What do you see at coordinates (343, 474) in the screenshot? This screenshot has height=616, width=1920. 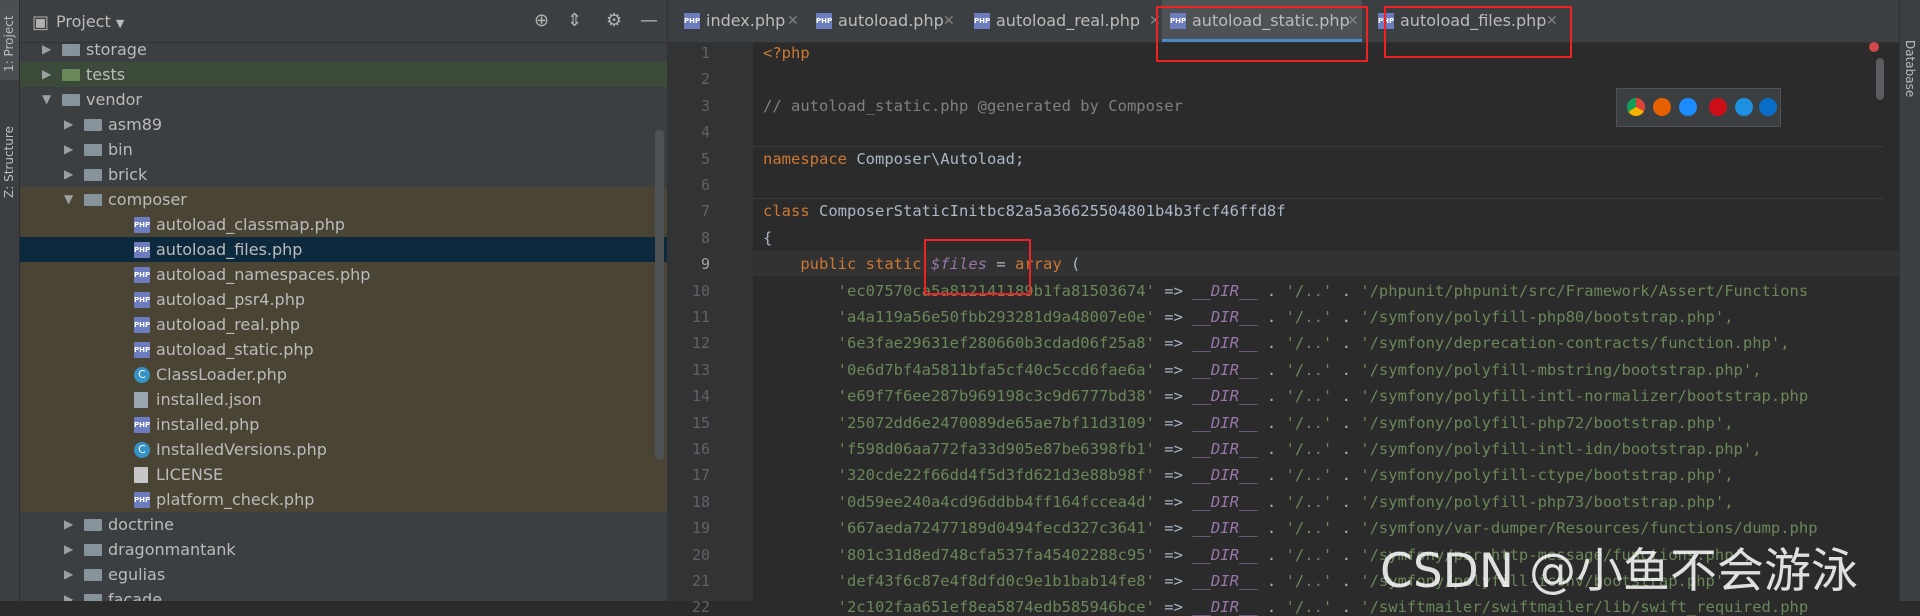 I see `tree-item: LICENSE` at bounding box center [343, 474].